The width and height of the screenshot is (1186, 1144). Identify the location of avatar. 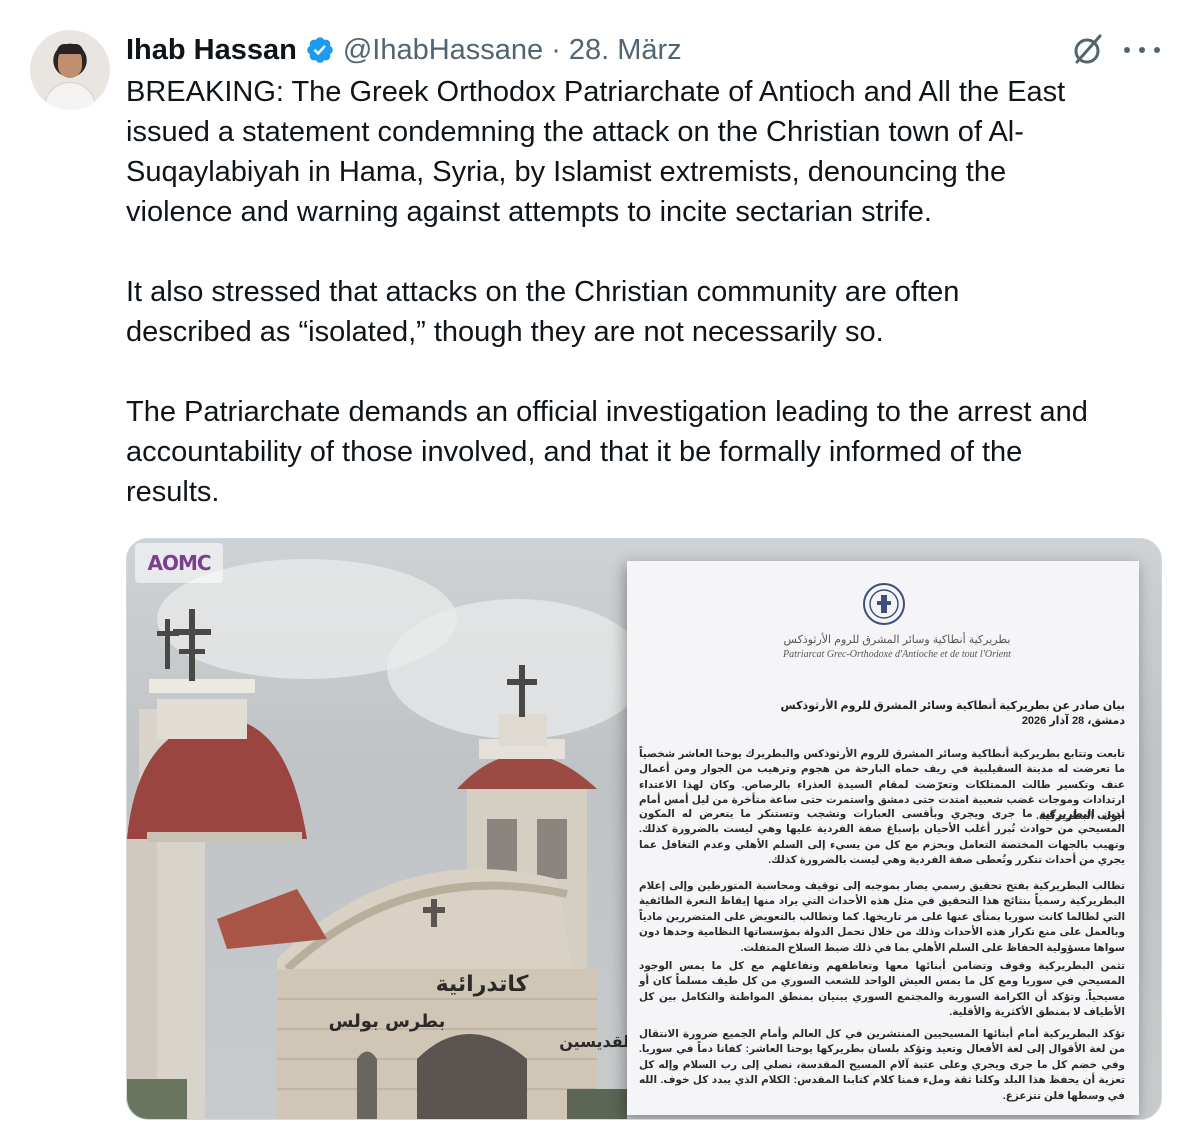
(70, 70).